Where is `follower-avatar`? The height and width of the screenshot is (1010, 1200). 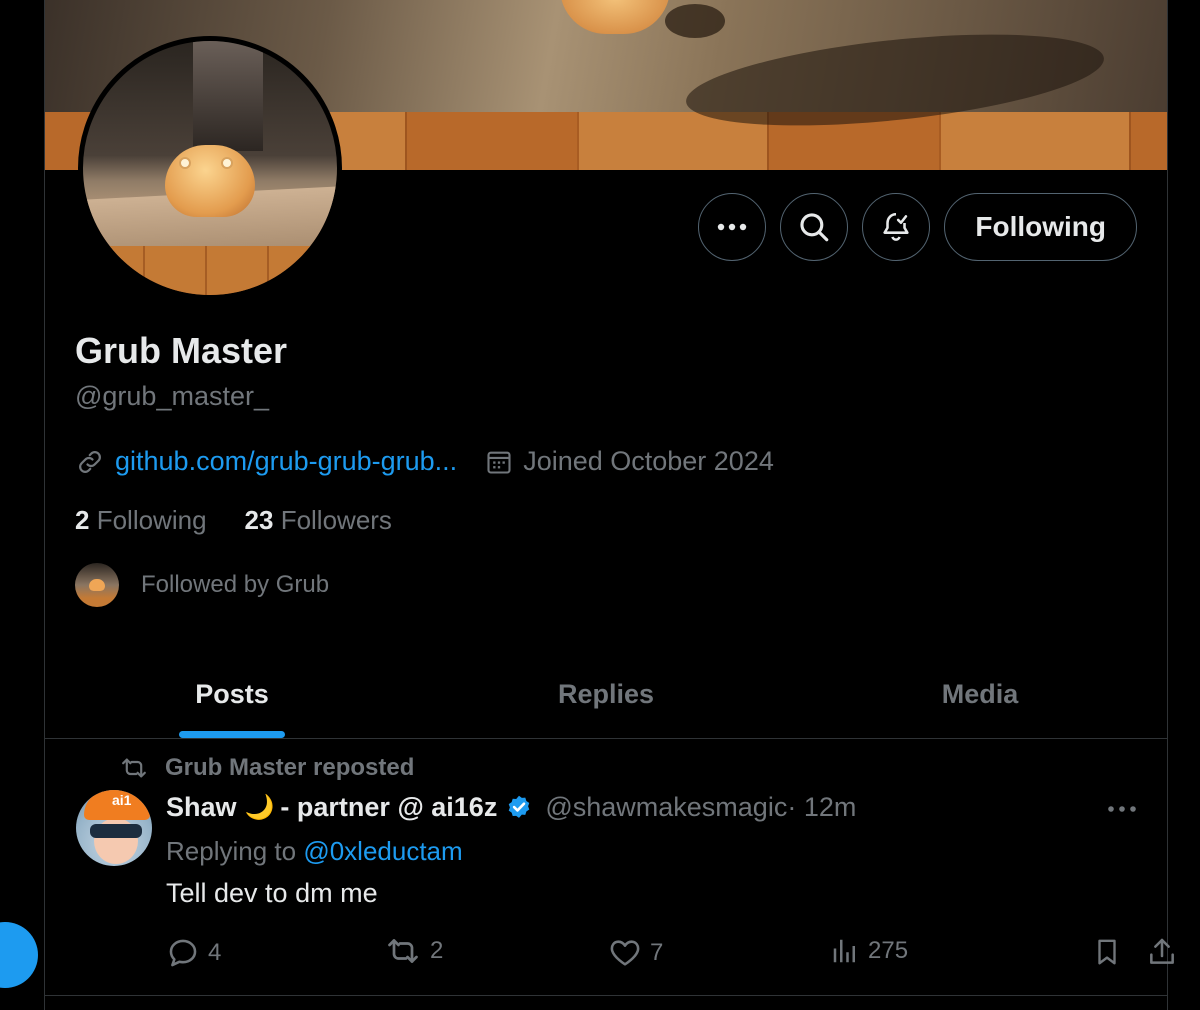
follower-avatar is located at coordinates (97, 585).